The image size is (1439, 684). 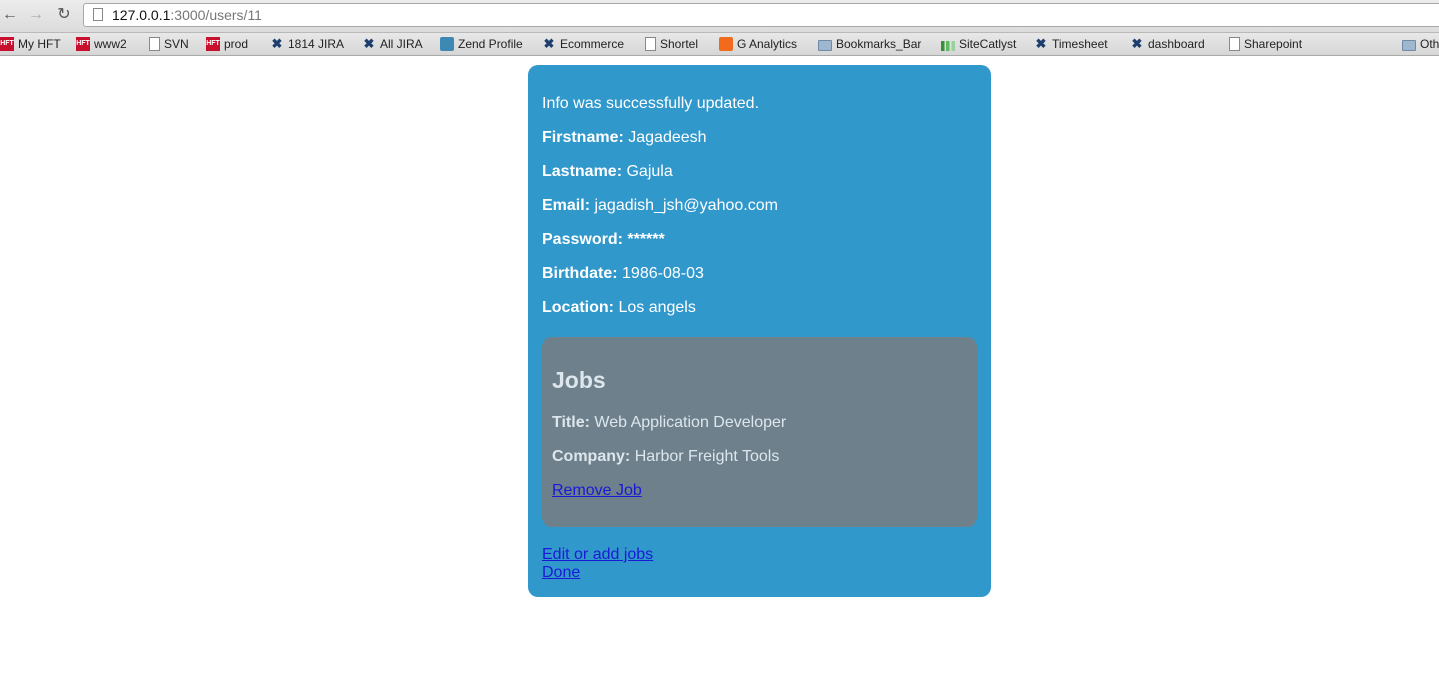 What do you see at coordinates (571, 422) in the screenshot?
I see `job-title-label: Title:` at bounding box center [571, 422].